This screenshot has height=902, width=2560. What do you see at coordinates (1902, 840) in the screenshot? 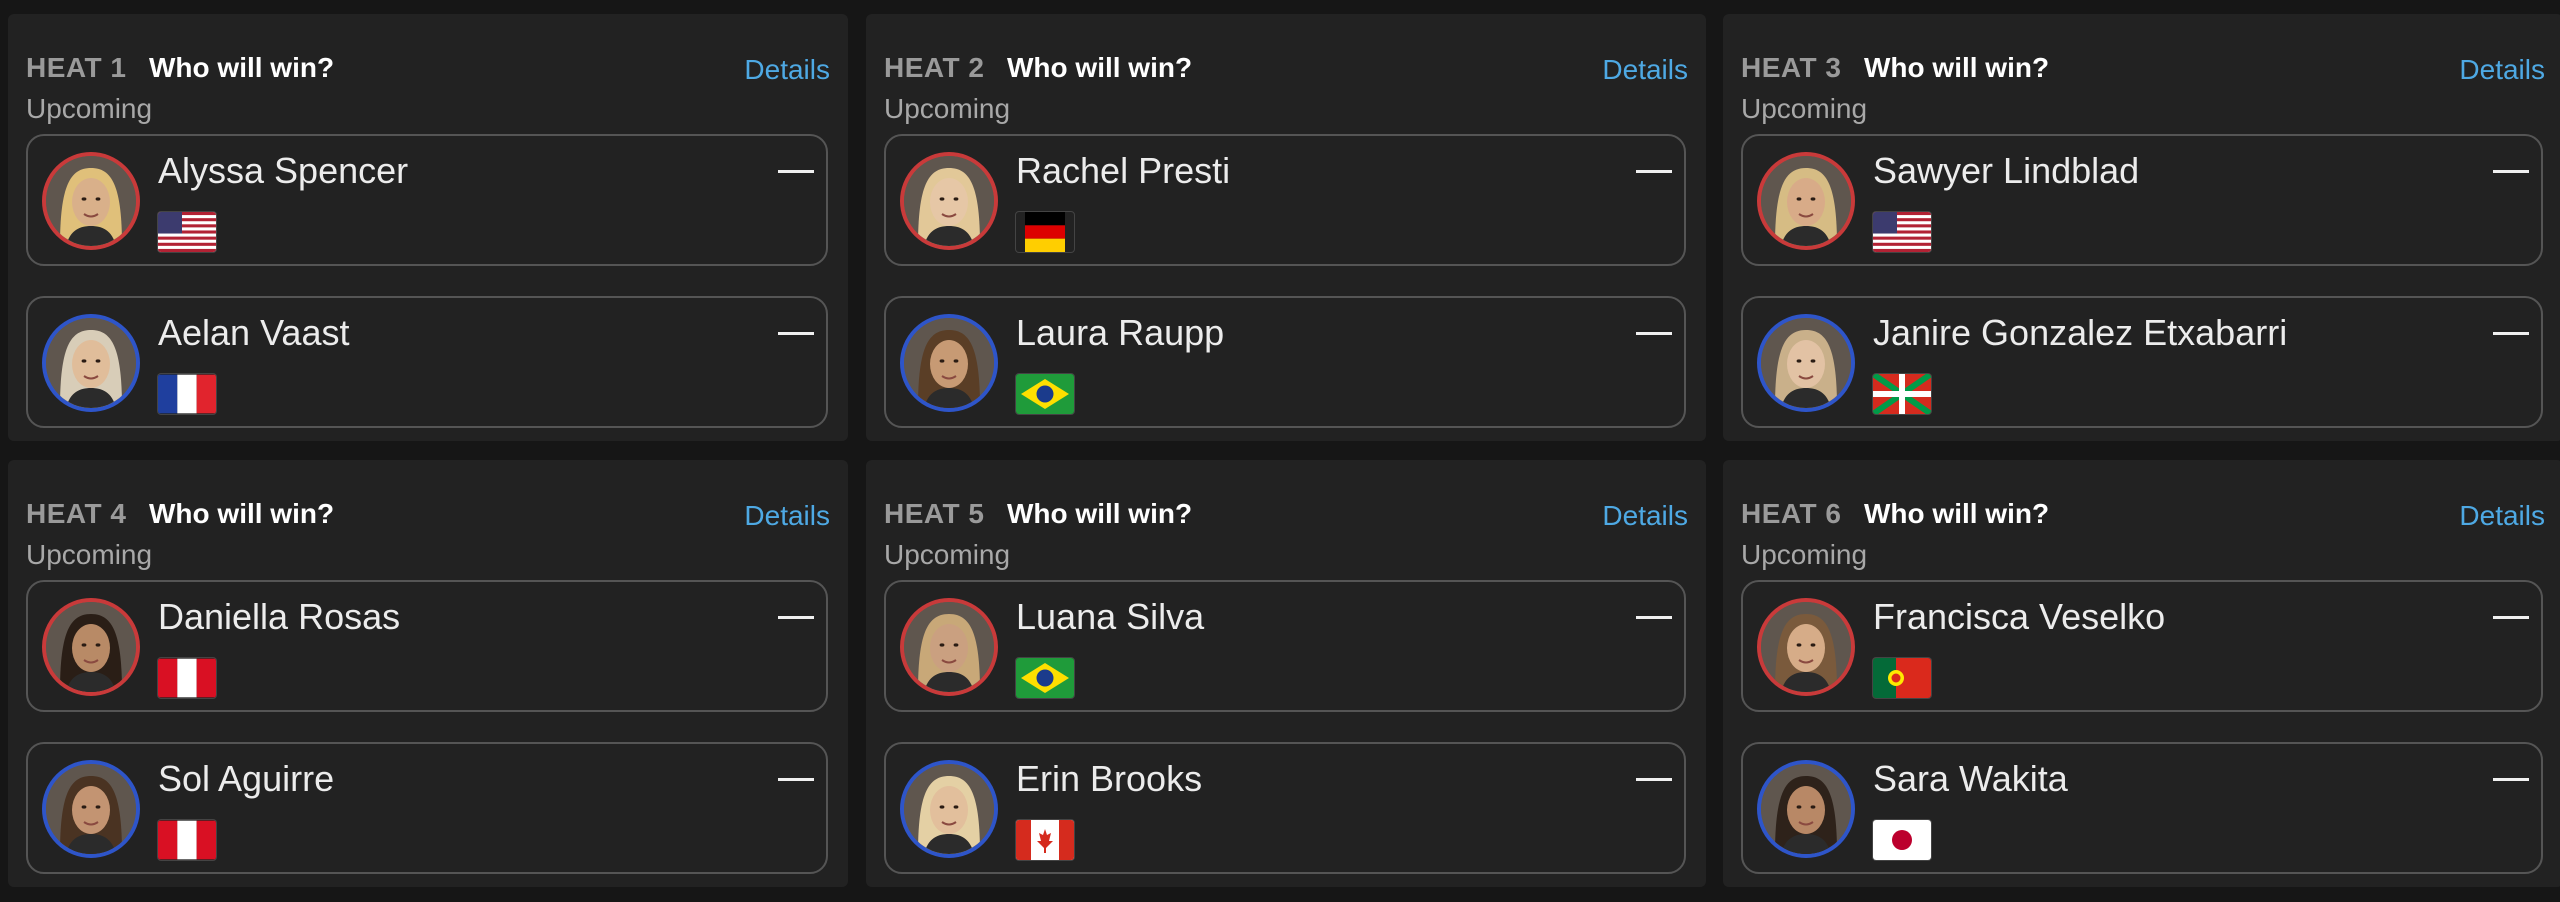
I see `flag-jp-icon` at bounding box center [1902, 840].